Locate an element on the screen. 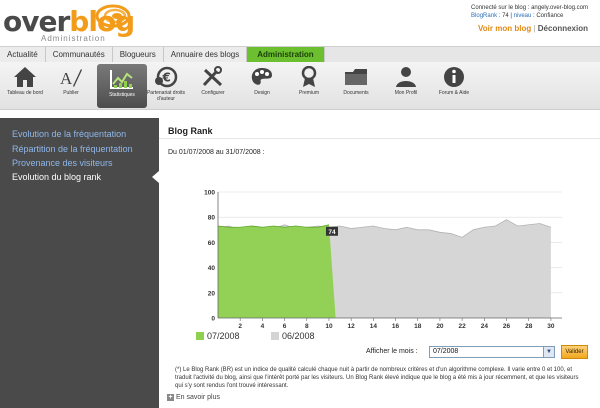 The height and width of the screenshot is (408, 600). tab-actualite: Actualité is located at coordinates (23, 55).